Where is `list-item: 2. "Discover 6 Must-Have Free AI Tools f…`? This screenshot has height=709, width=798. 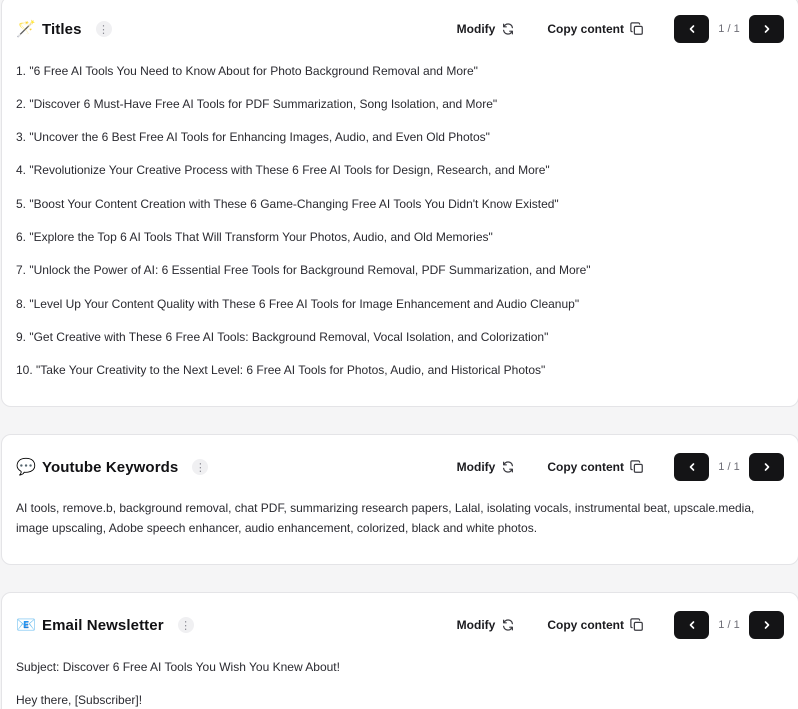
list-item: 2. "Discover 6 Must-Have Free AI Tools f… is located at coordinates (257, 104).